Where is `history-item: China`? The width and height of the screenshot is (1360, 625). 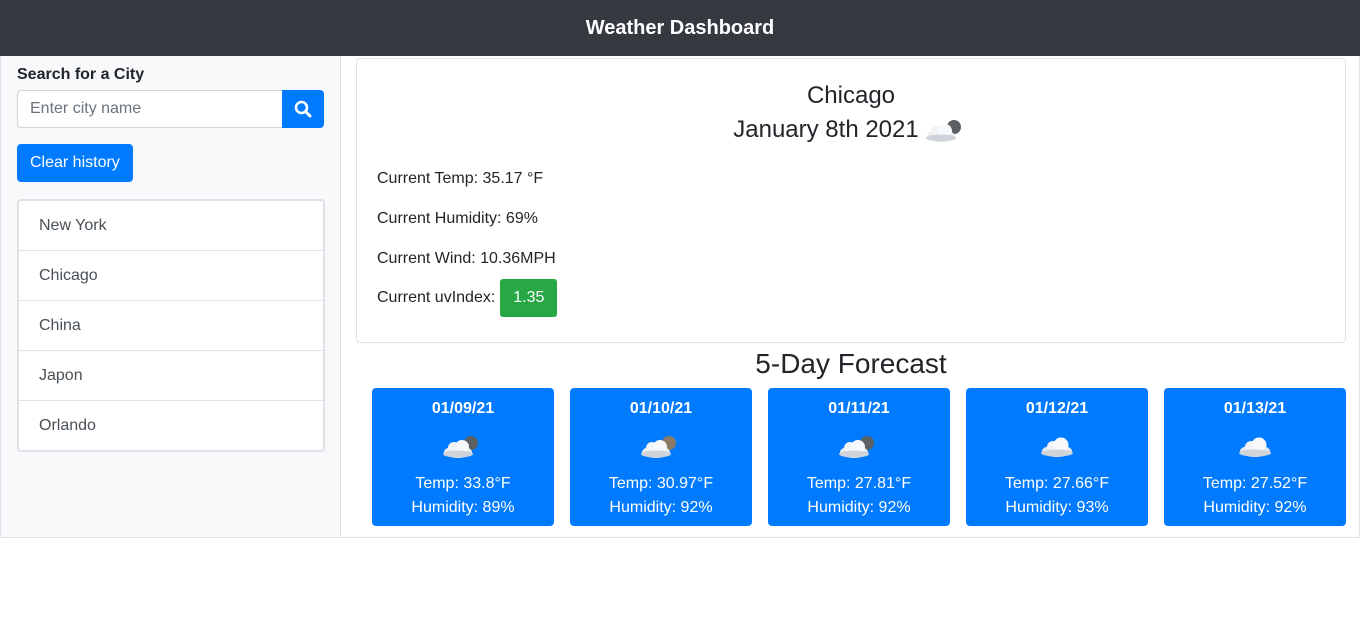 history-item: China is located at coordinates (171, 326).